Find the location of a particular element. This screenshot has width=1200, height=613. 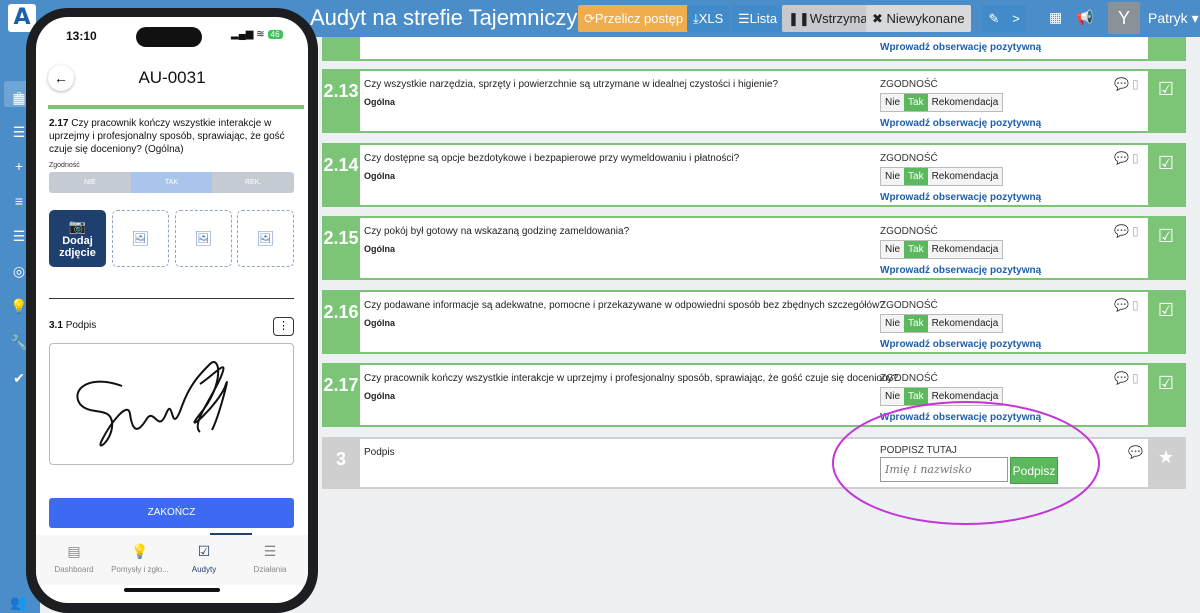

home-indicator is located at coordinates (172, 590).